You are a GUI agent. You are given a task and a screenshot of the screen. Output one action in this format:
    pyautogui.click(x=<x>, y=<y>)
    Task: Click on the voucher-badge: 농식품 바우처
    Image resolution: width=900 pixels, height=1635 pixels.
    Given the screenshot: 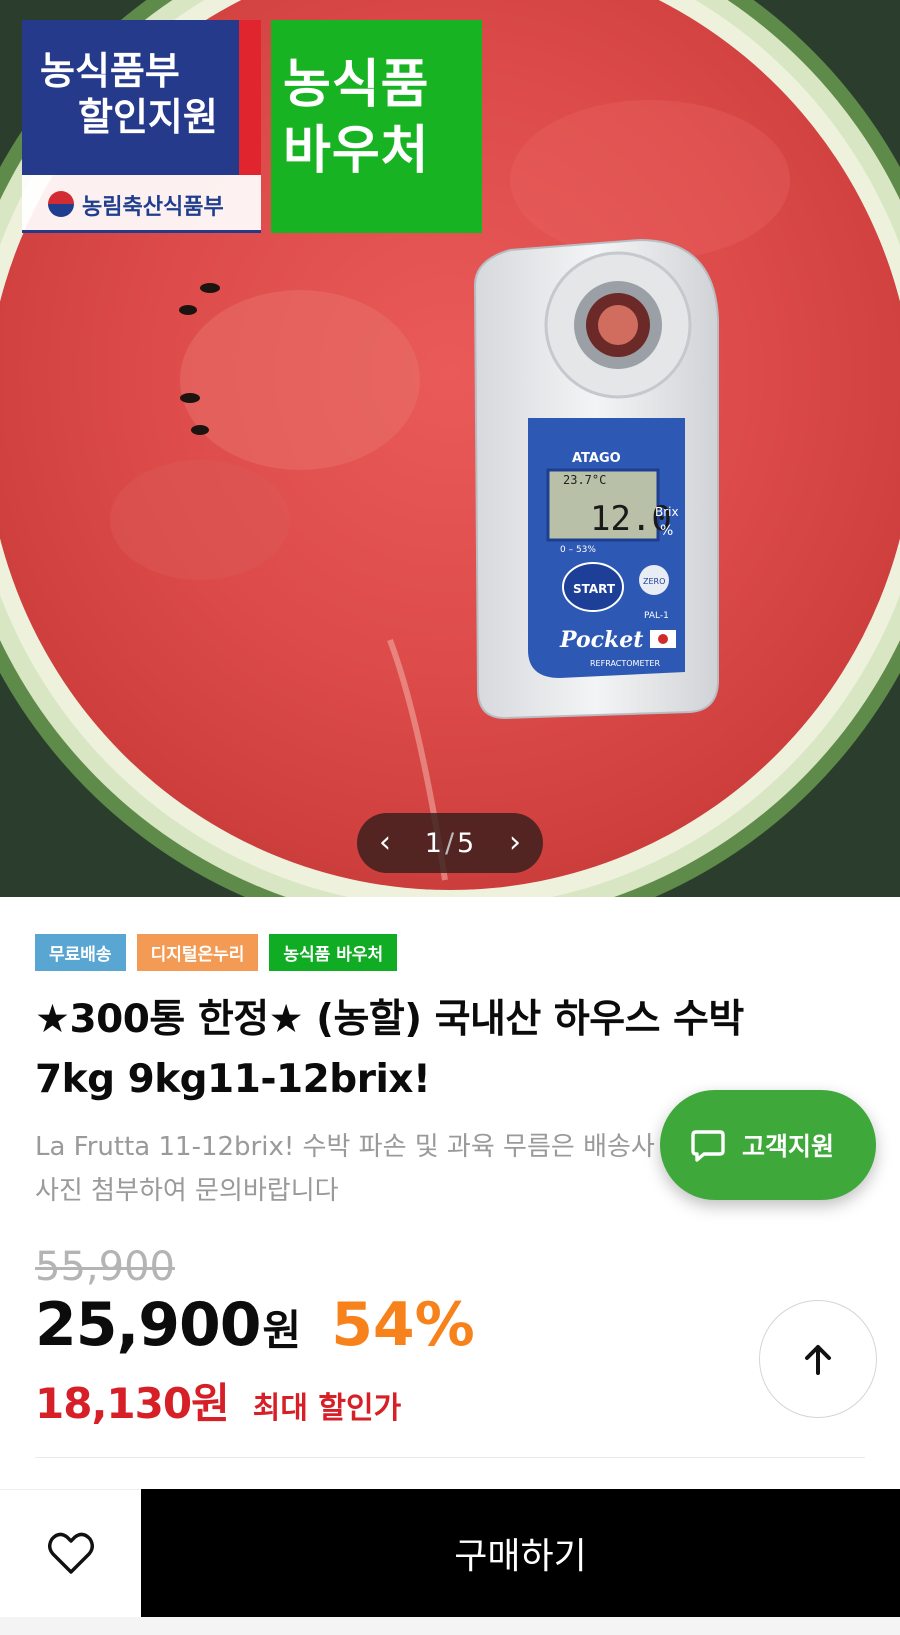 What is the action you would take?
    pyautogui.click(x=376, y=126)
    